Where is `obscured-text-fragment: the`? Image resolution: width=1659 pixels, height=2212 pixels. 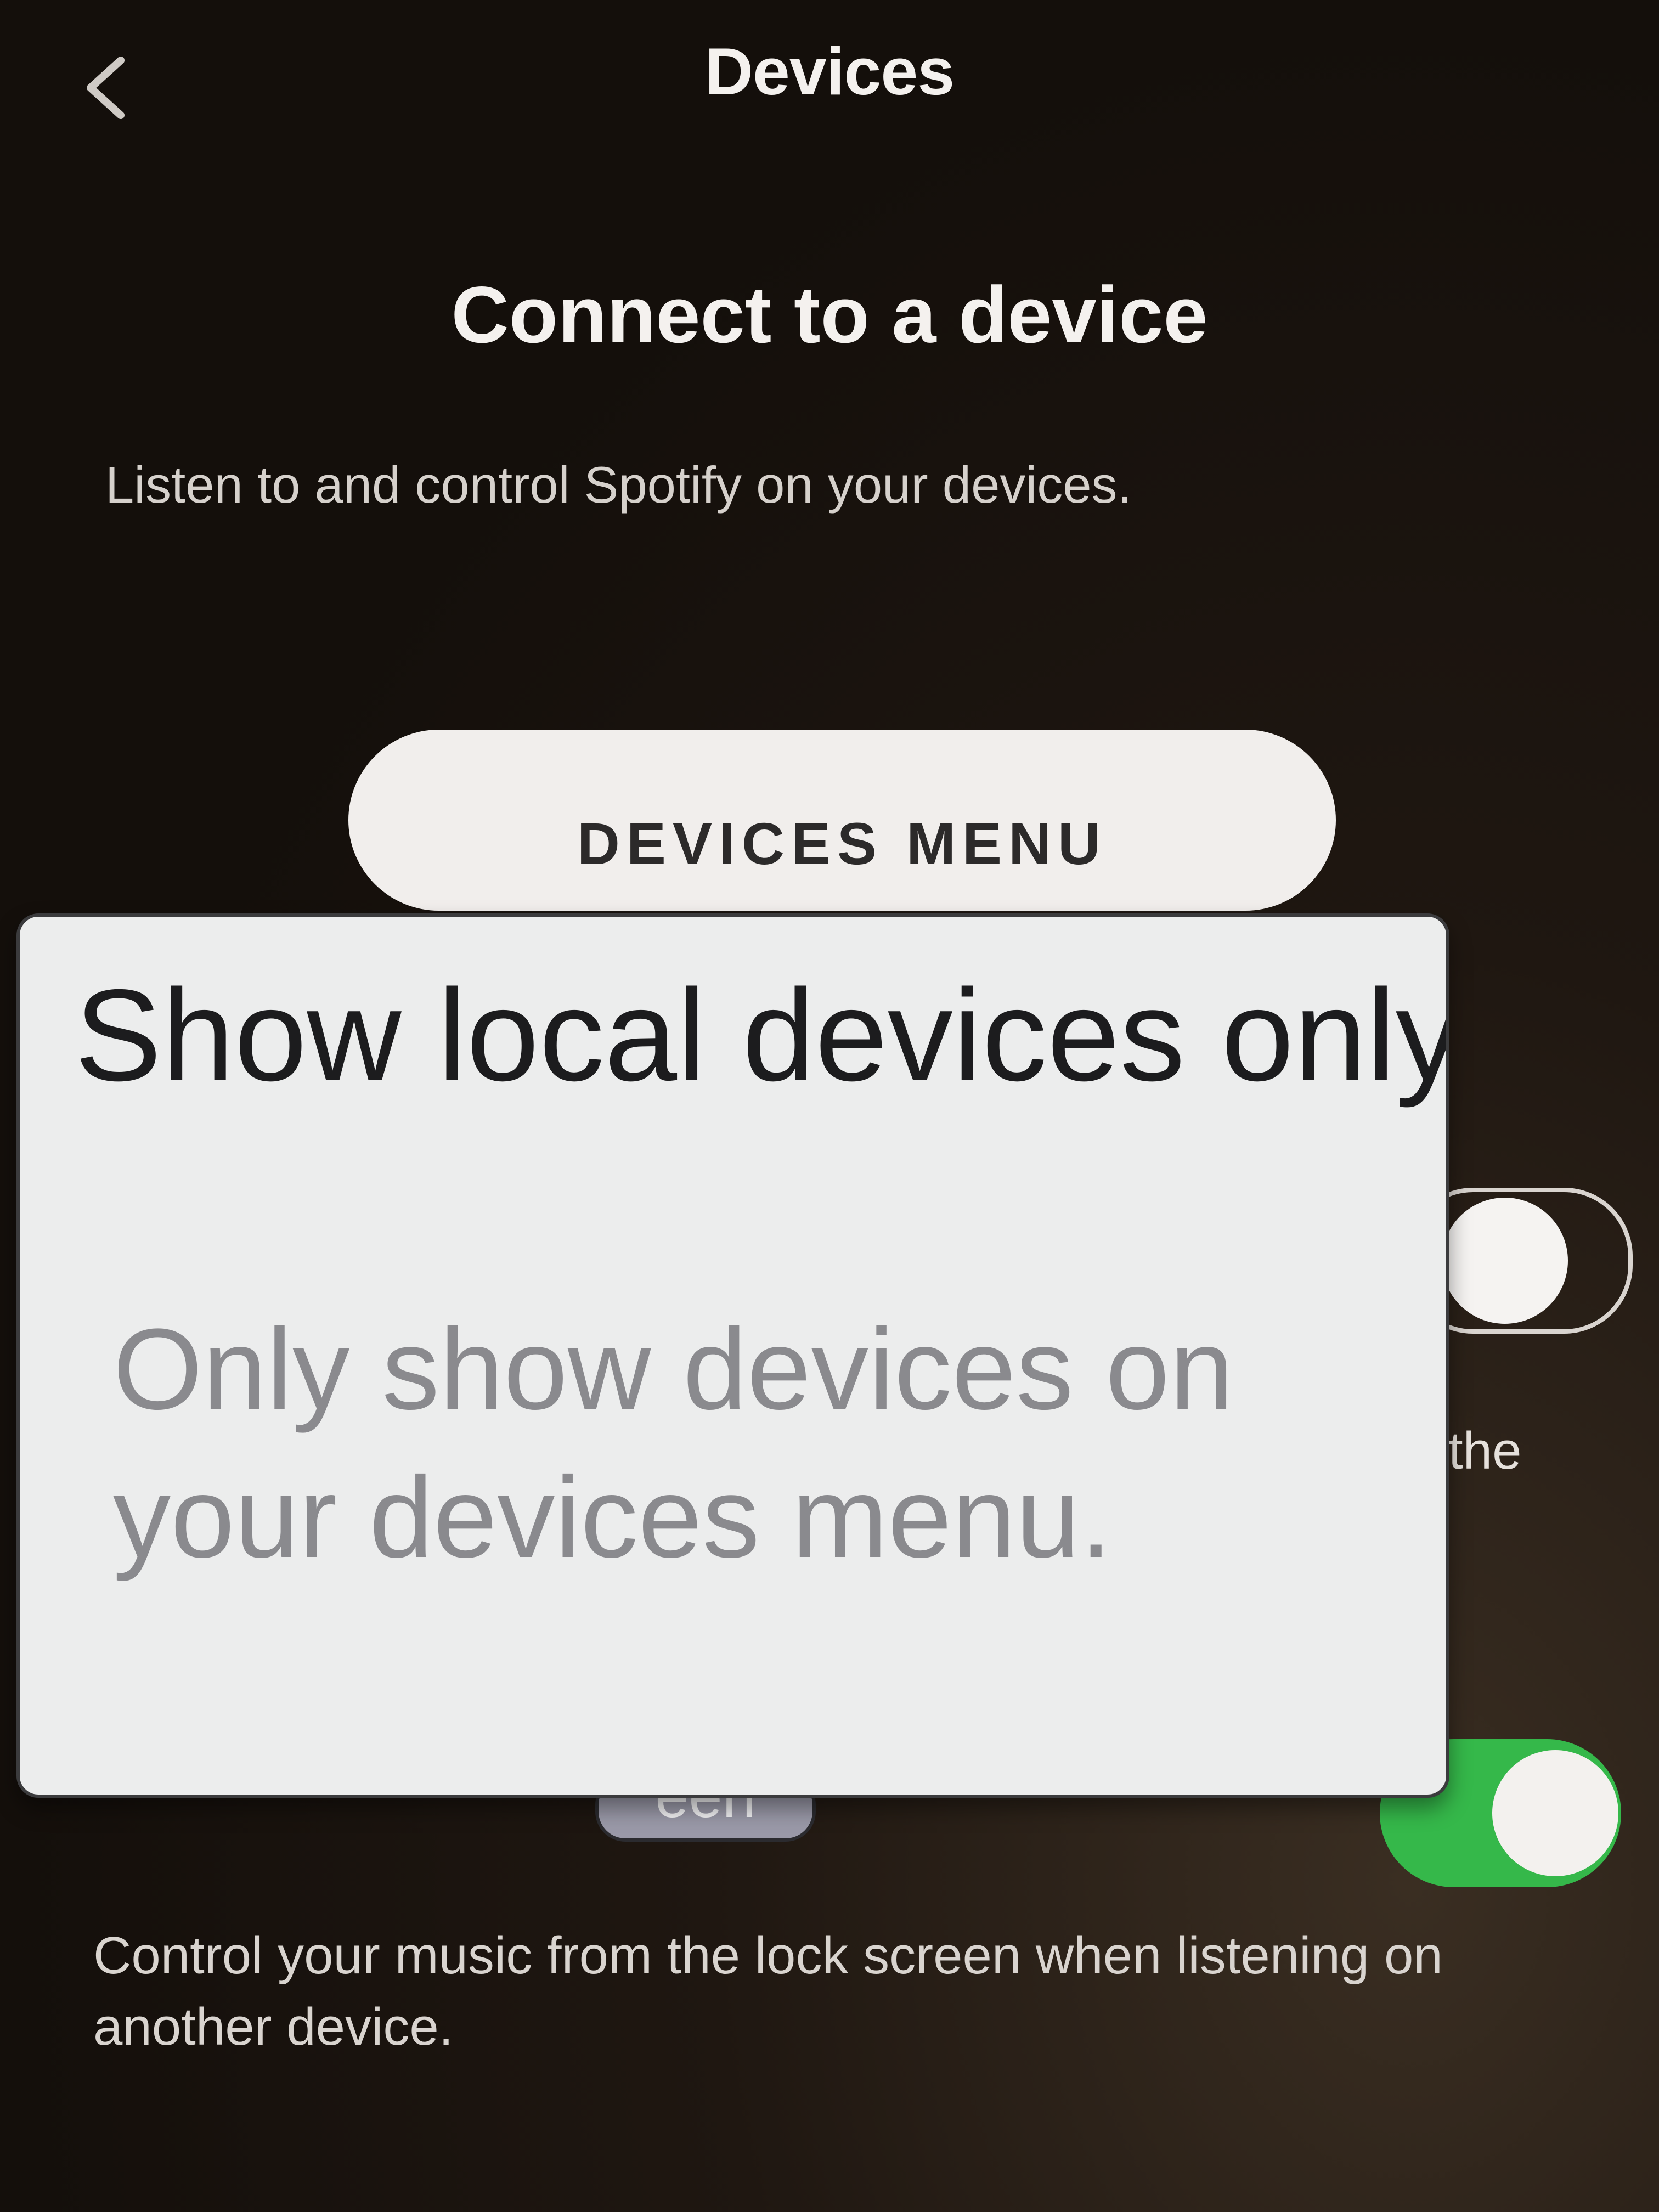 obscured-text-fragment: the is located at coordinates (1485, 1451).